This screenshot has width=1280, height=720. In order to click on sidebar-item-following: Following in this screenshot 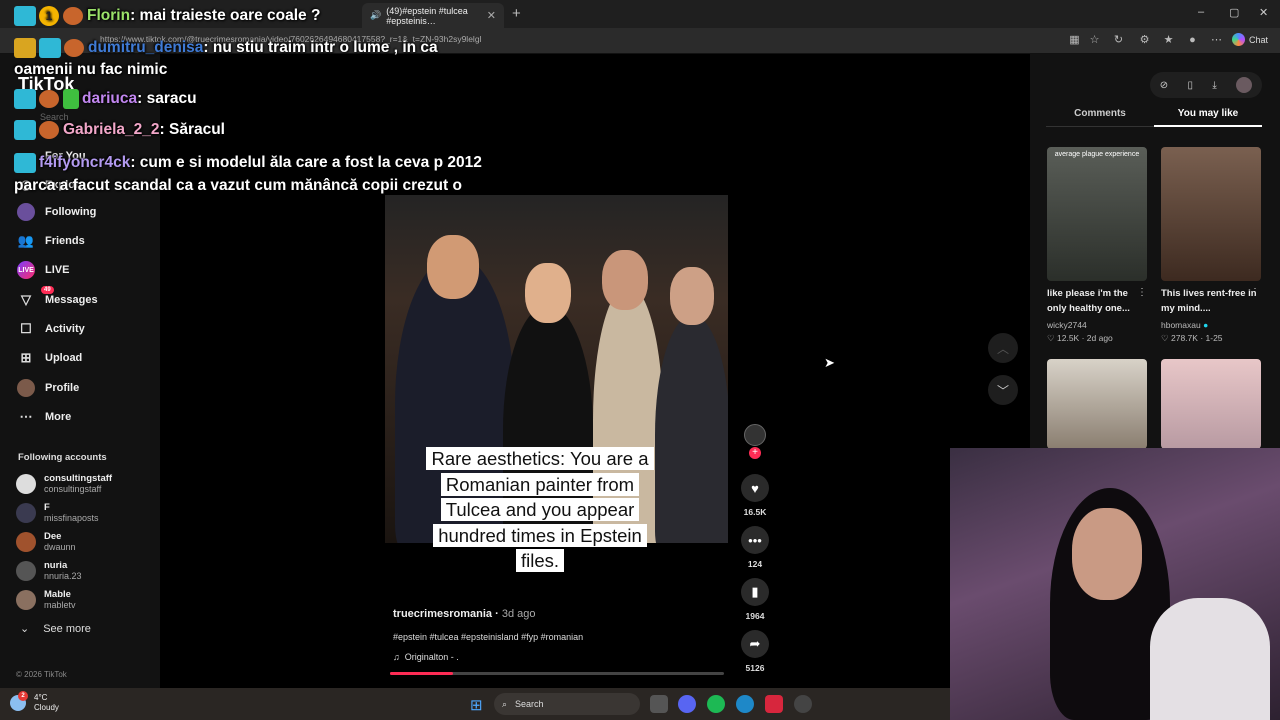, I will do `click(56, 212)`.